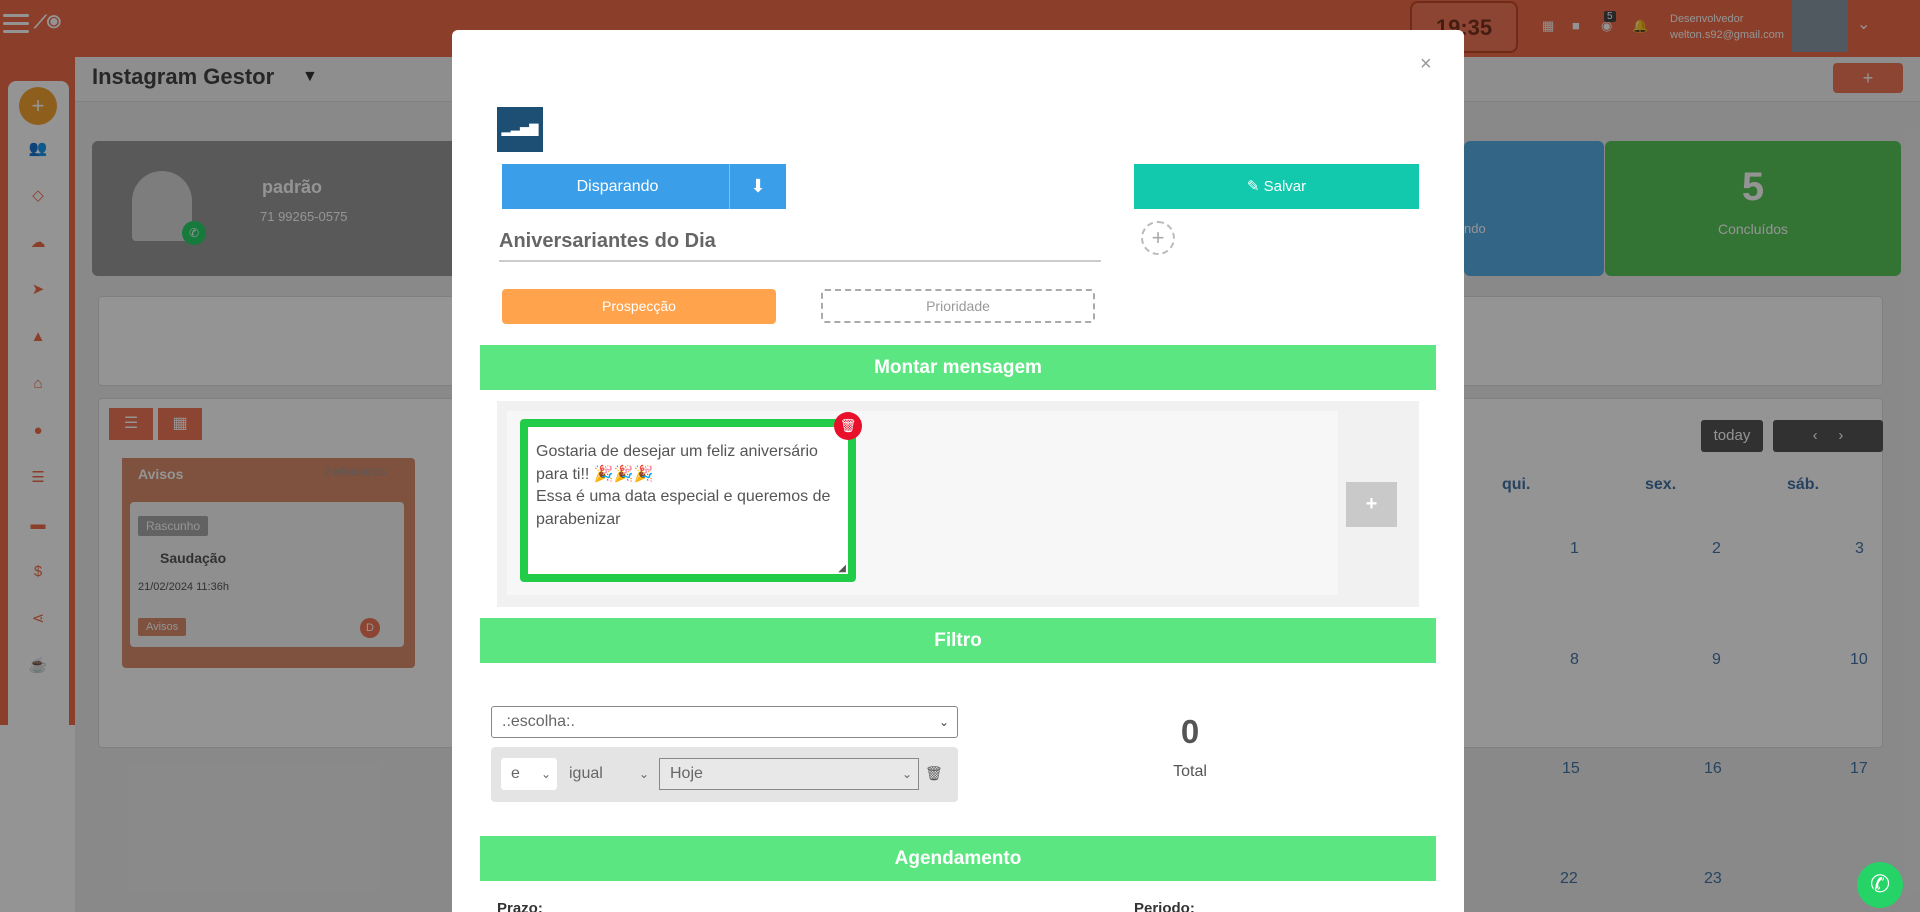  Describe the element at coordinates (1190, 731) in the screenshot. I see `total-count: 0` at that location.